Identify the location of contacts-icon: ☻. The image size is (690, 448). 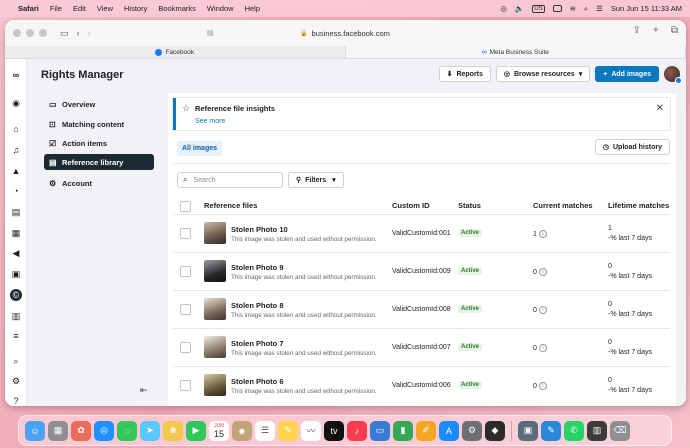
(242, 430).